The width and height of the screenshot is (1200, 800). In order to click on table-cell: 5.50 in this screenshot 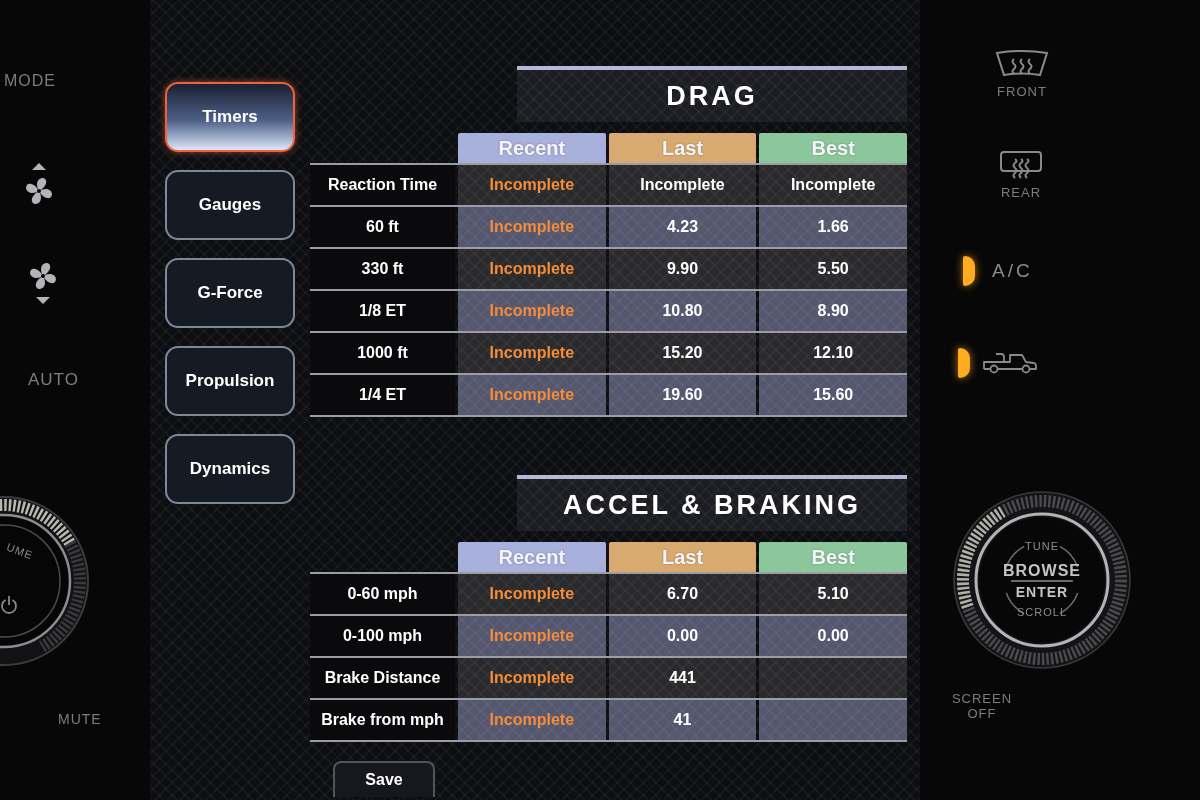, I will do `click(833, 269)`.